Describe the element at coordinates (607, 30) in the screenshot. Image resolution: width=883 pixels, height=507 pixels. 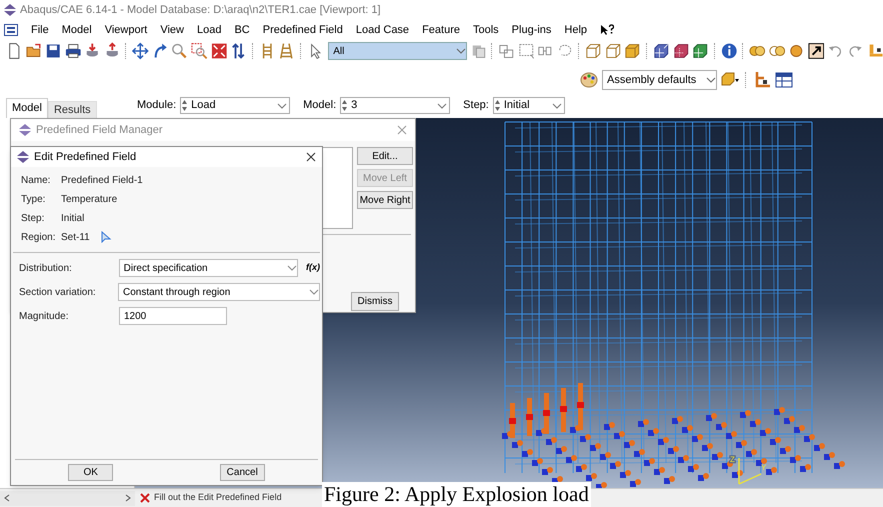
I see `context-help-icon` at that location.